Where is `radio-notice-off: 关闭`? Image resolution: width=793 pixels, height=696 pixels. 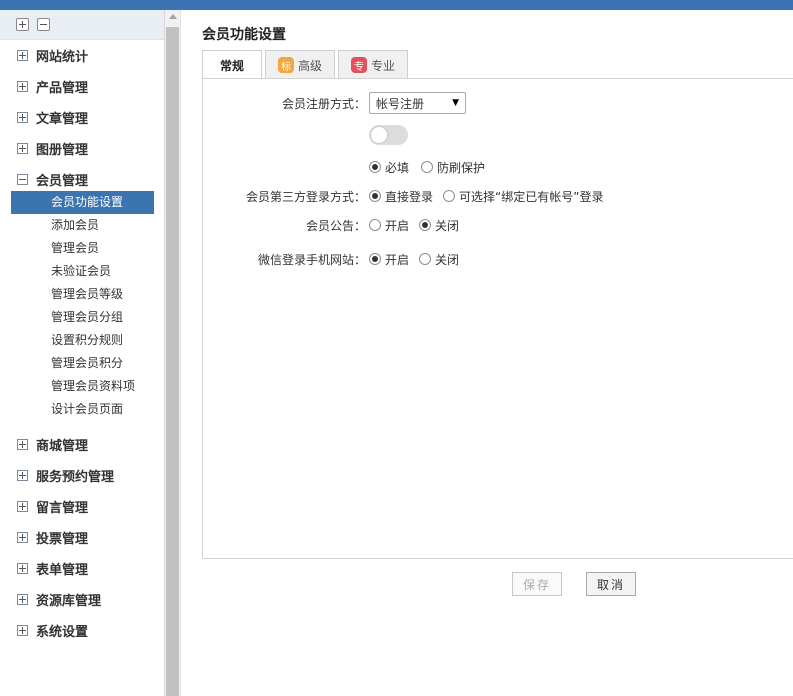 radio-notice-off: 关闭 is located at coordinates (439, 225).